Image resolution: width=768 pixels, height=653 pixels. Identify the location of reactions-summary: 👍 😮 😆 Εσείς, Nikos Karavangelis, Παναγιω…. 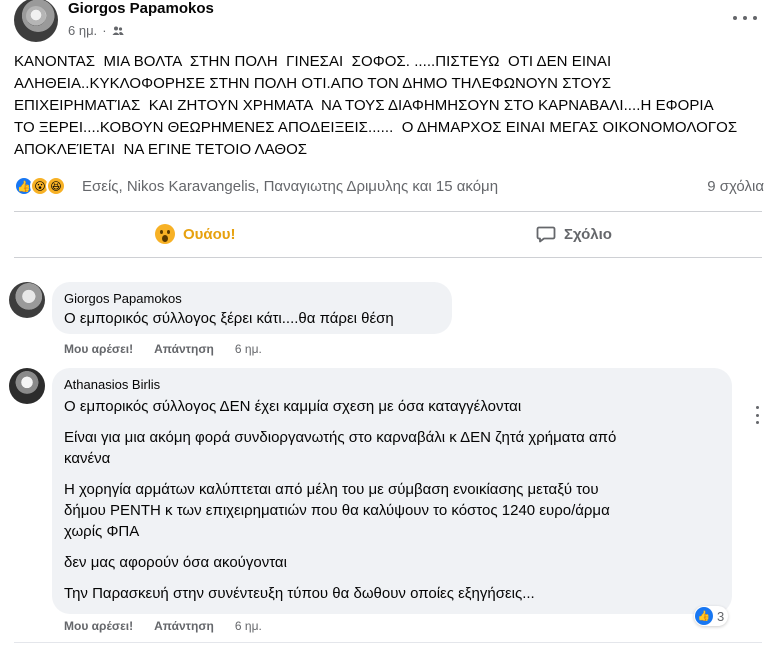
(384, 186).